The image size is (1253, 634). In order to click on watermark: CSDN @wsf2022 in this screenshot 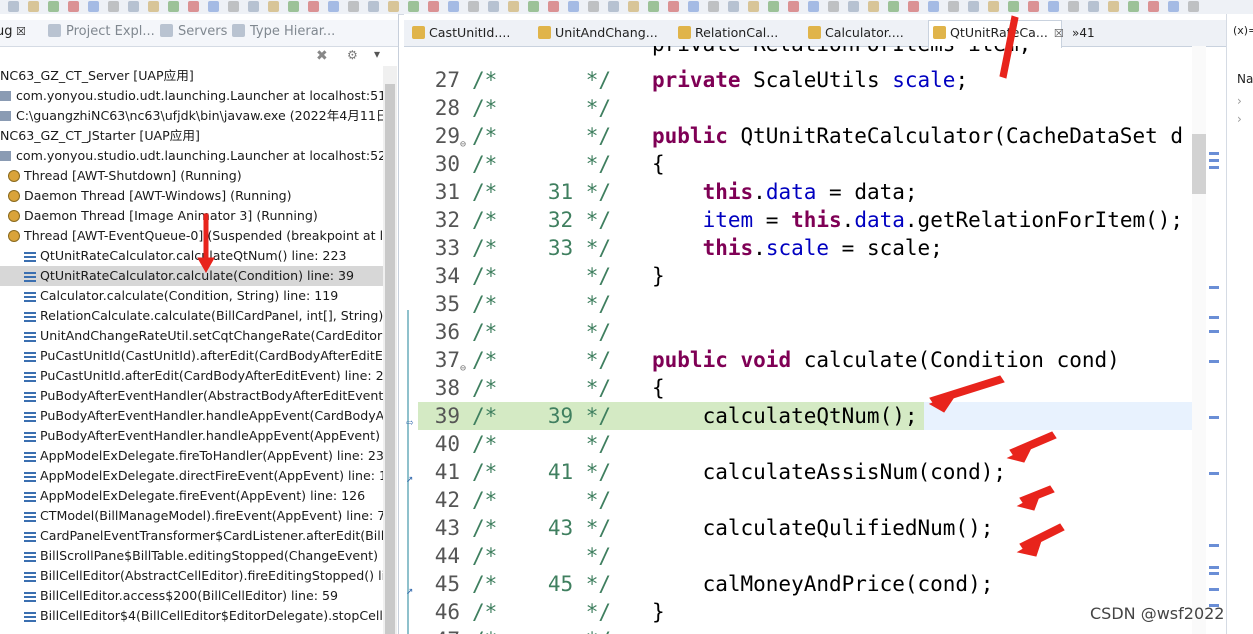, I will do `click(1157, 613)`.